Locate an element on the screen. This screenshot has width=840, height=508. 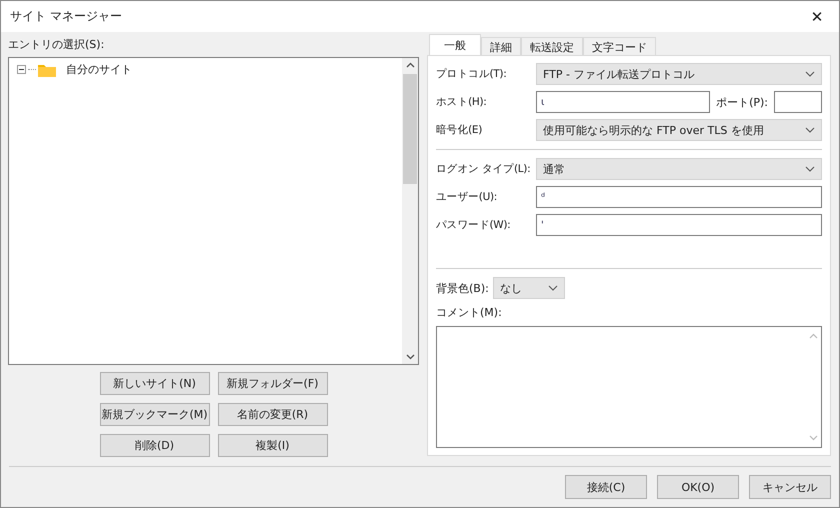
user-field: ᵈ is located at coordinates (679, 197).